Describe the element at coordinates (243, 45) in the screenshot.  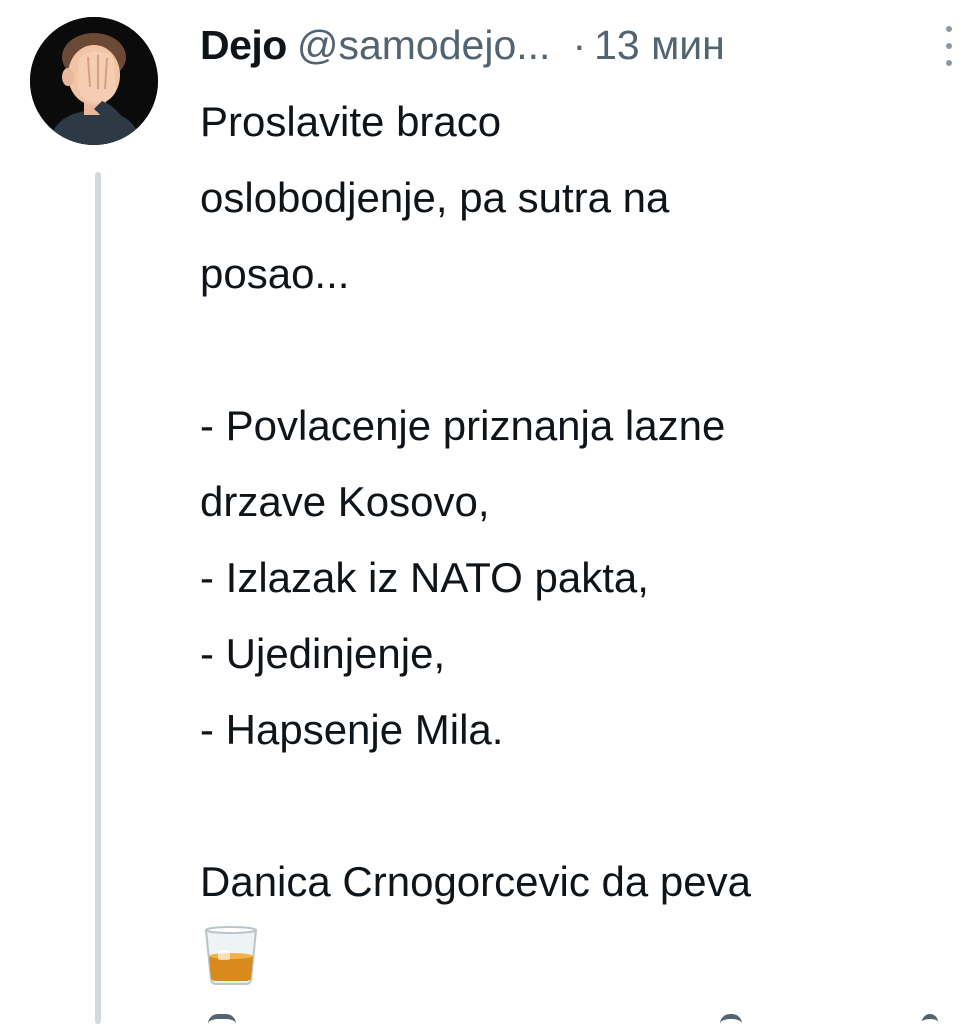
I see `display-name: Dejo` at that location.